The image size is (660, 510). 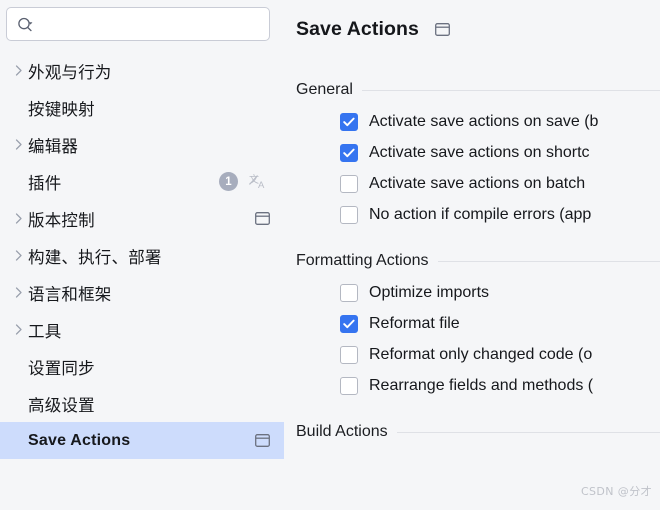 I want to click on checkbox-activate-on-save, so click(x=349, y=121).